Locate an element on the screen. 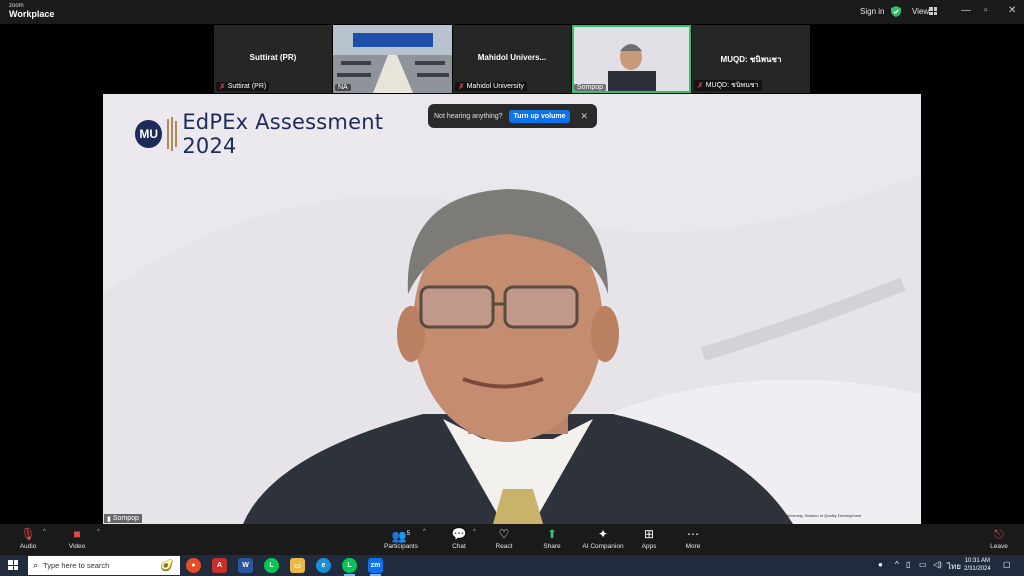  grid-icon is located at coordinates (933, 11).